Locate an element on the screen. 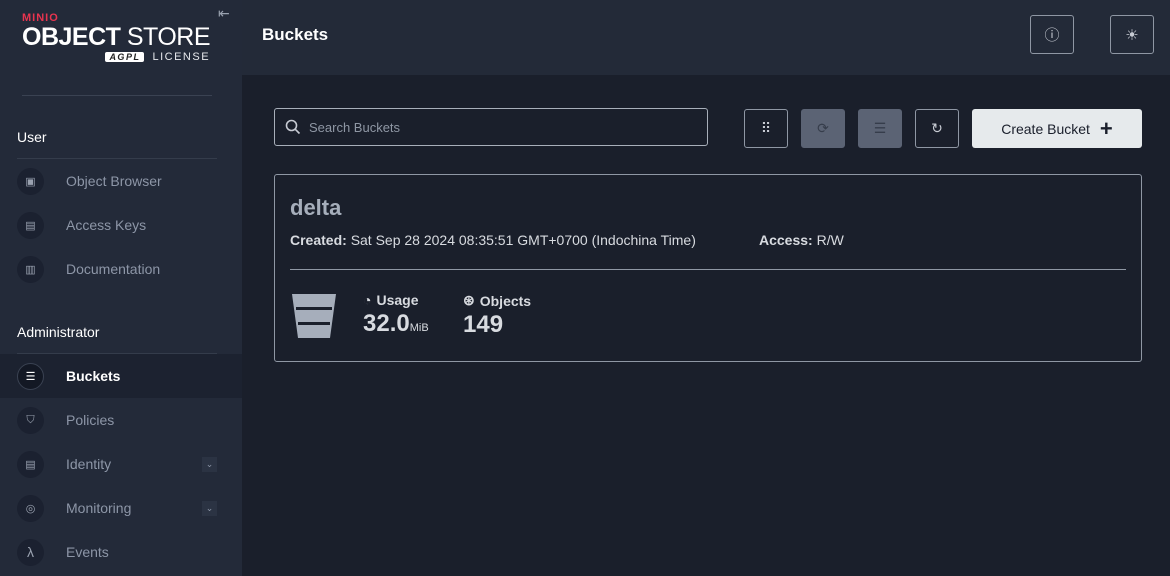  access-label: Access: is located at coordinates (786, 240).